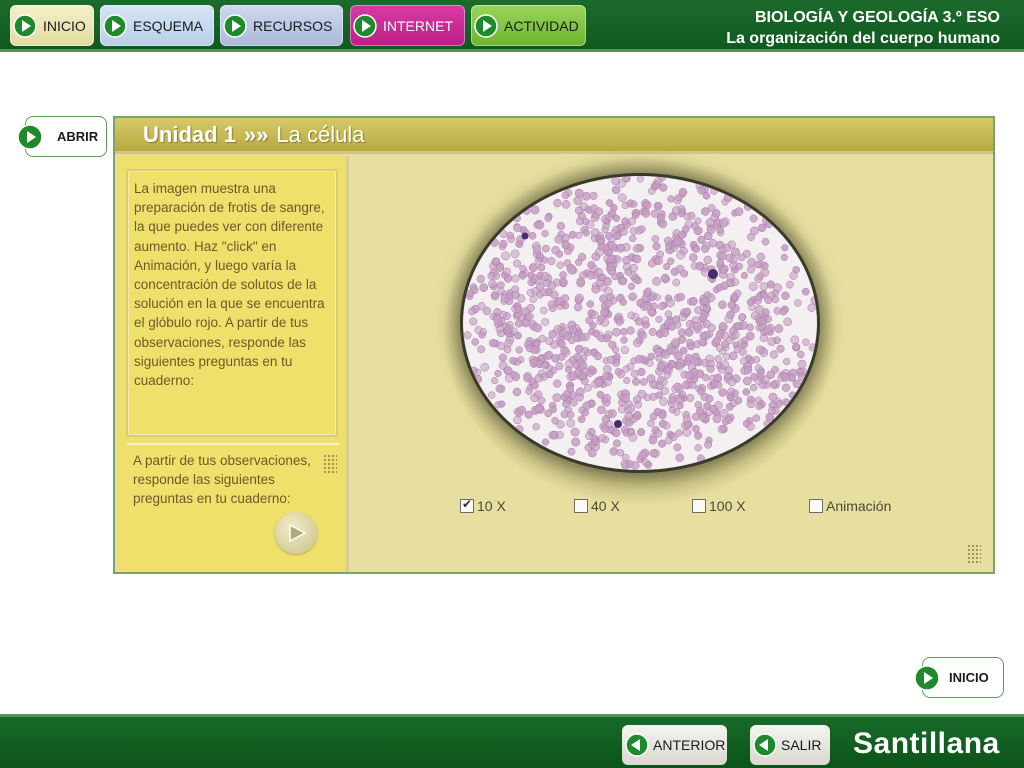 This screenshot has height=768, width=1024. I want to click on magnification-40x-option: 40 X, so click(597, 506).